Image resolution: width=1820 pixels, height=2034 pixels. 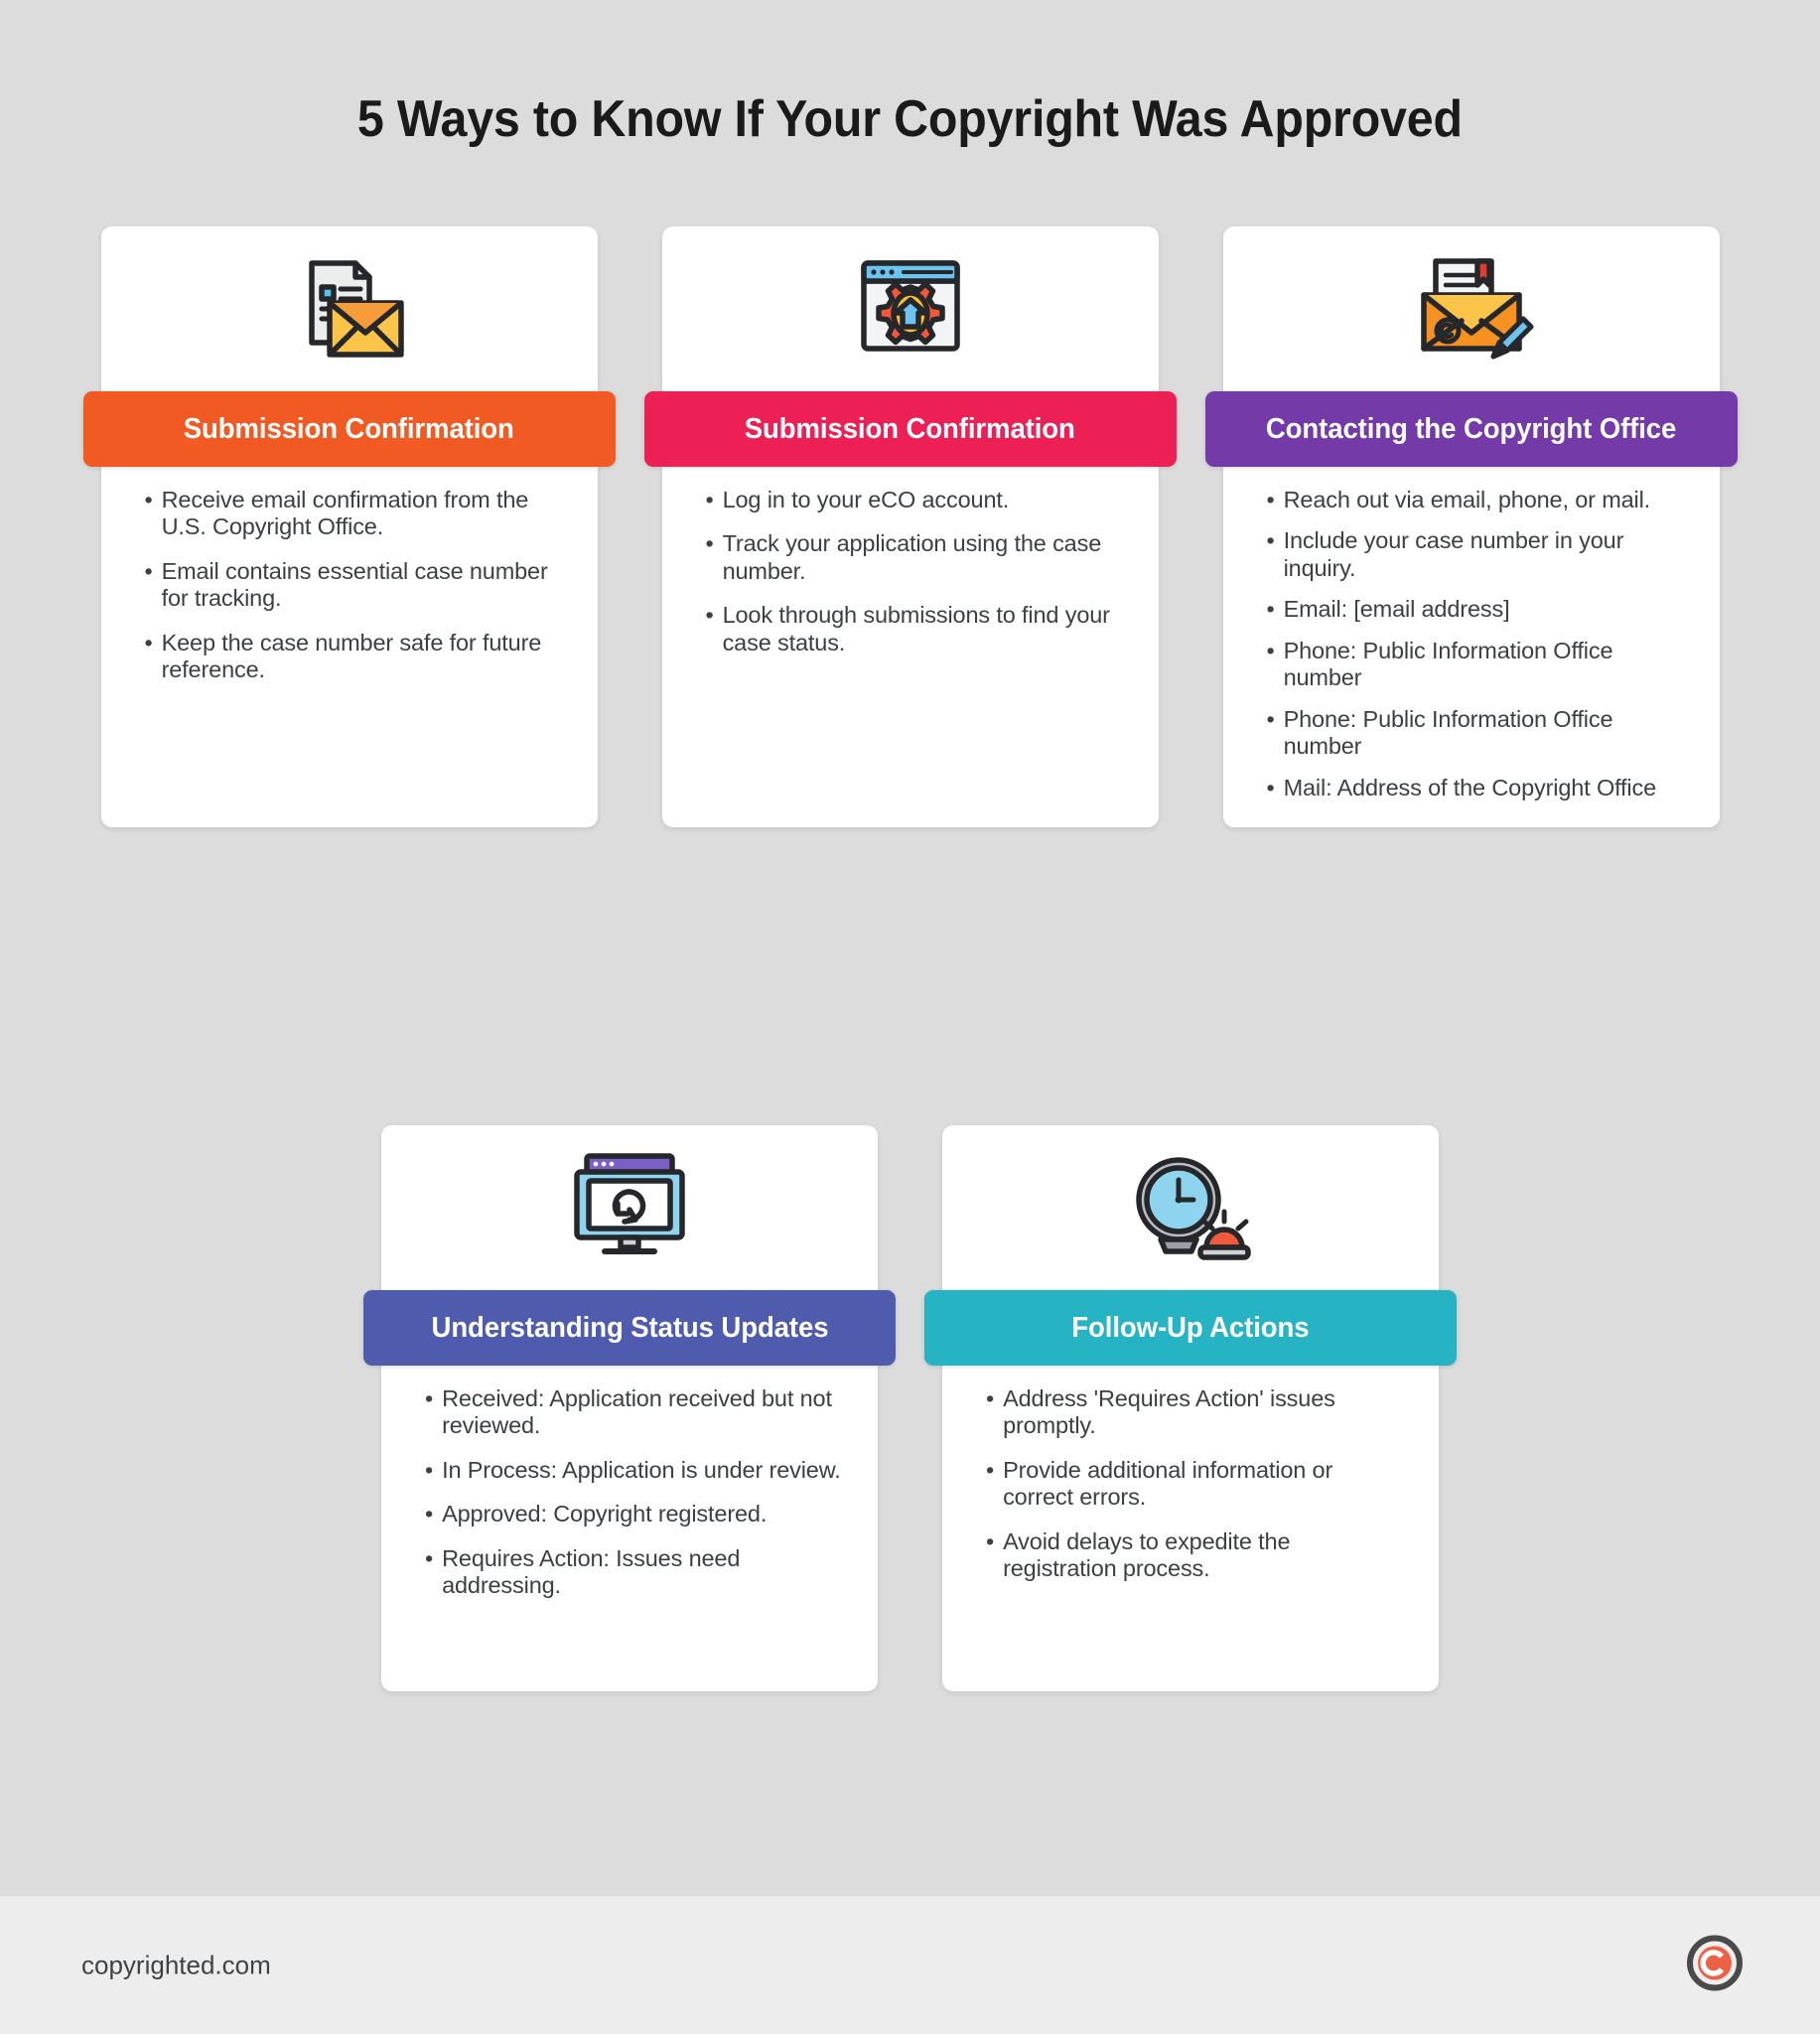 What do you see at coordinates (591, 1571) in the screenshot?
I see `list-item-text: Requires Action: Issues need addressing.` at bounding box center [591, 1571].